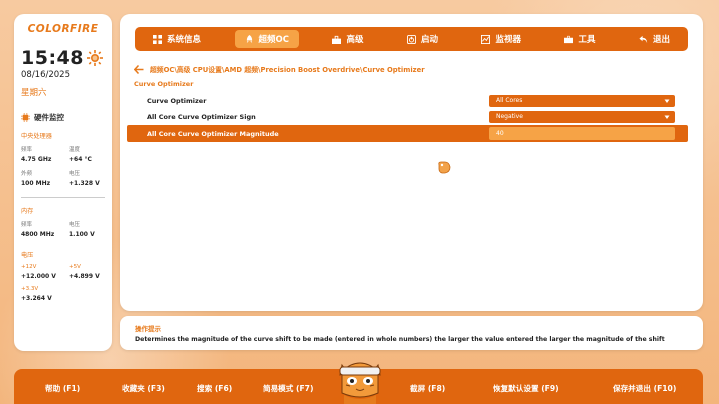 The height and width of the screenshot is (404, 719). I want to click on cpu-volt-label: 电压, so click(75, 174).